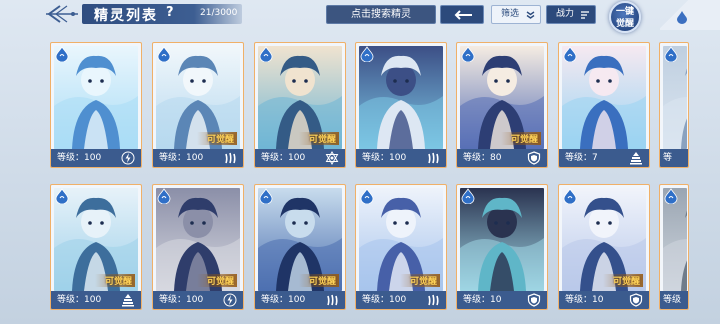 This screenshot has height=324, width=720. I want to click on spirit-card: 等级：7, so click(604, 105).